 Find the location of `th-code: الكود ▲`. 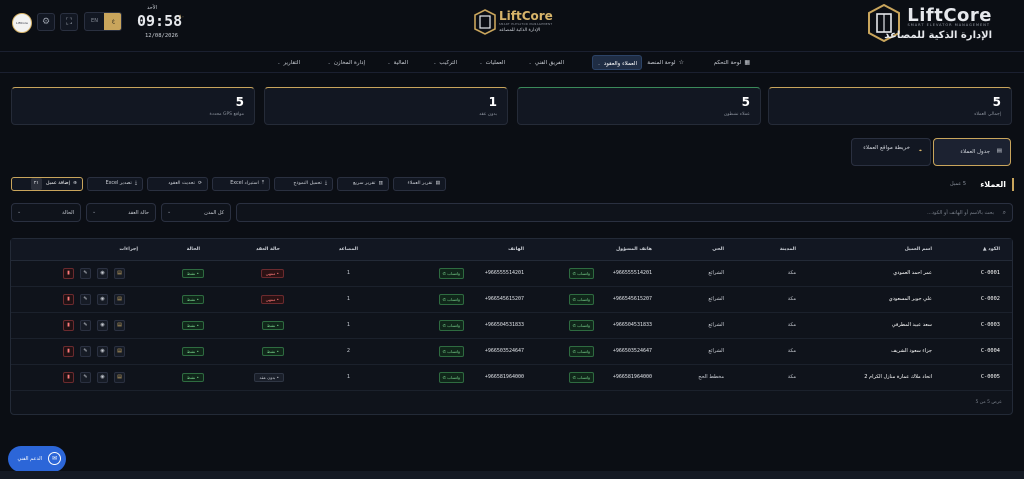

th-code: الكود ▲ is located at coordinates (991, 249).